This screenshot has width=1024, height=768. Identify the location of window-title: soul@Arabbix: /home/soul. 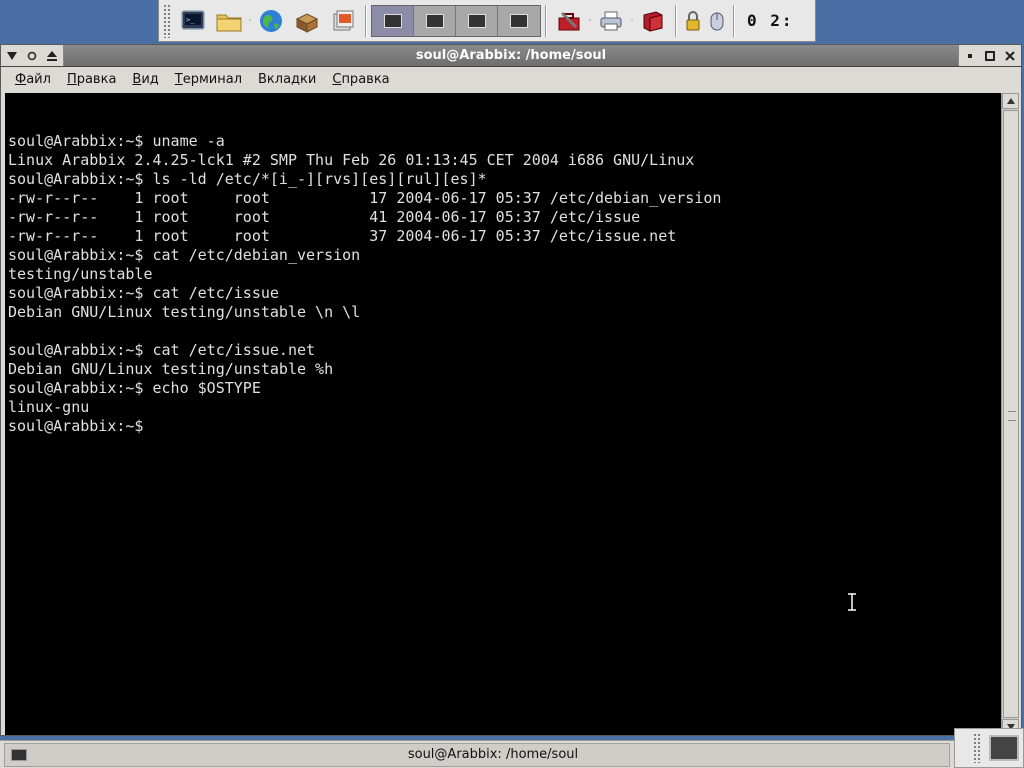
(511, 55).